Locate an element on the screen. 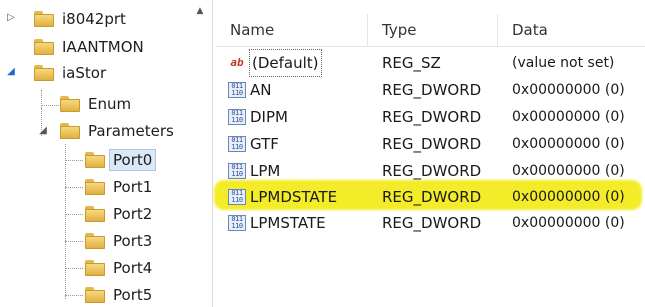  column-header-data: Data is located at coordinates (571, 30).